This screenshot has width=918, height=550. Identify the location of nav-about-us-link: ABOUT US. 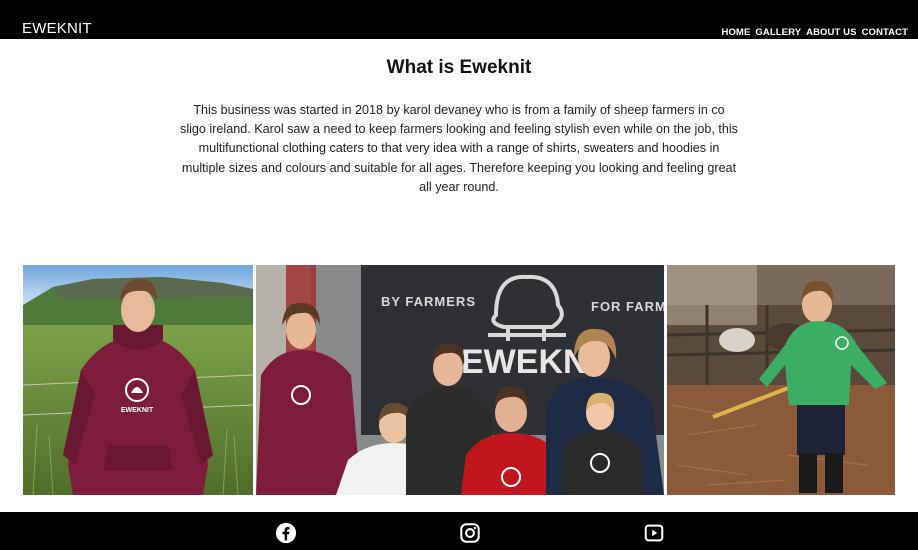
(831, 32).